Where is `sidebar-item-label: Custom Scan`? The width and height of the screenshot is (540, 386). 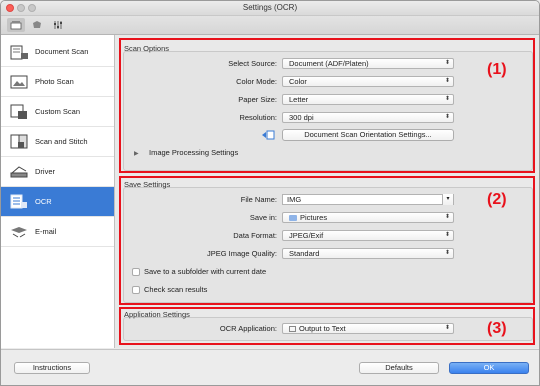
sidebar-item-label: Custom Scan is located at coordinates (58, 111).